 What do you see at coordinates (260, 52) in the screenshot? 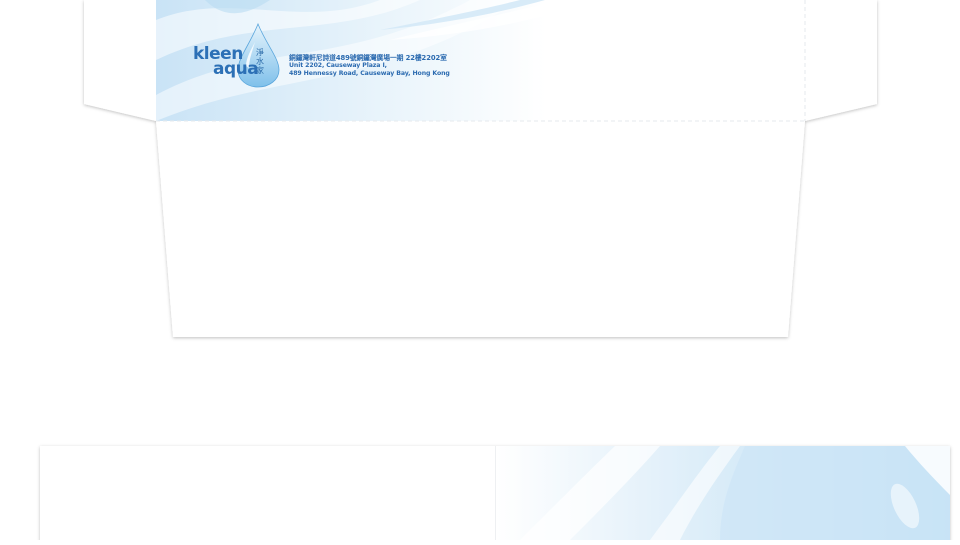
I see `logo-chinese-char: 淨` at bounding box center [260, 52].